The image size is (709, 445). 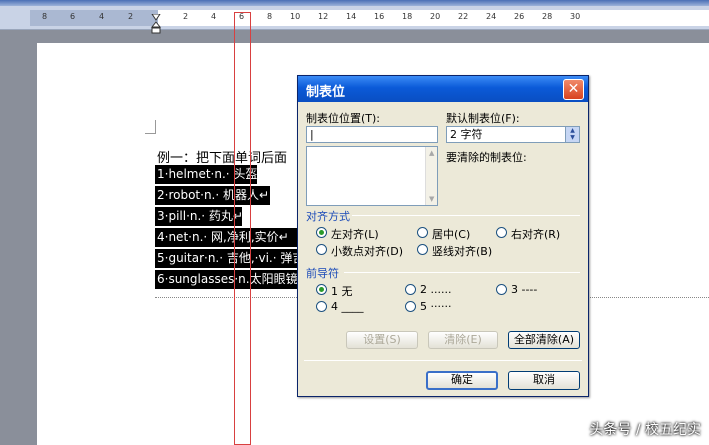 I want to click on set-button: 设置(S), so click(x=382, y=340).